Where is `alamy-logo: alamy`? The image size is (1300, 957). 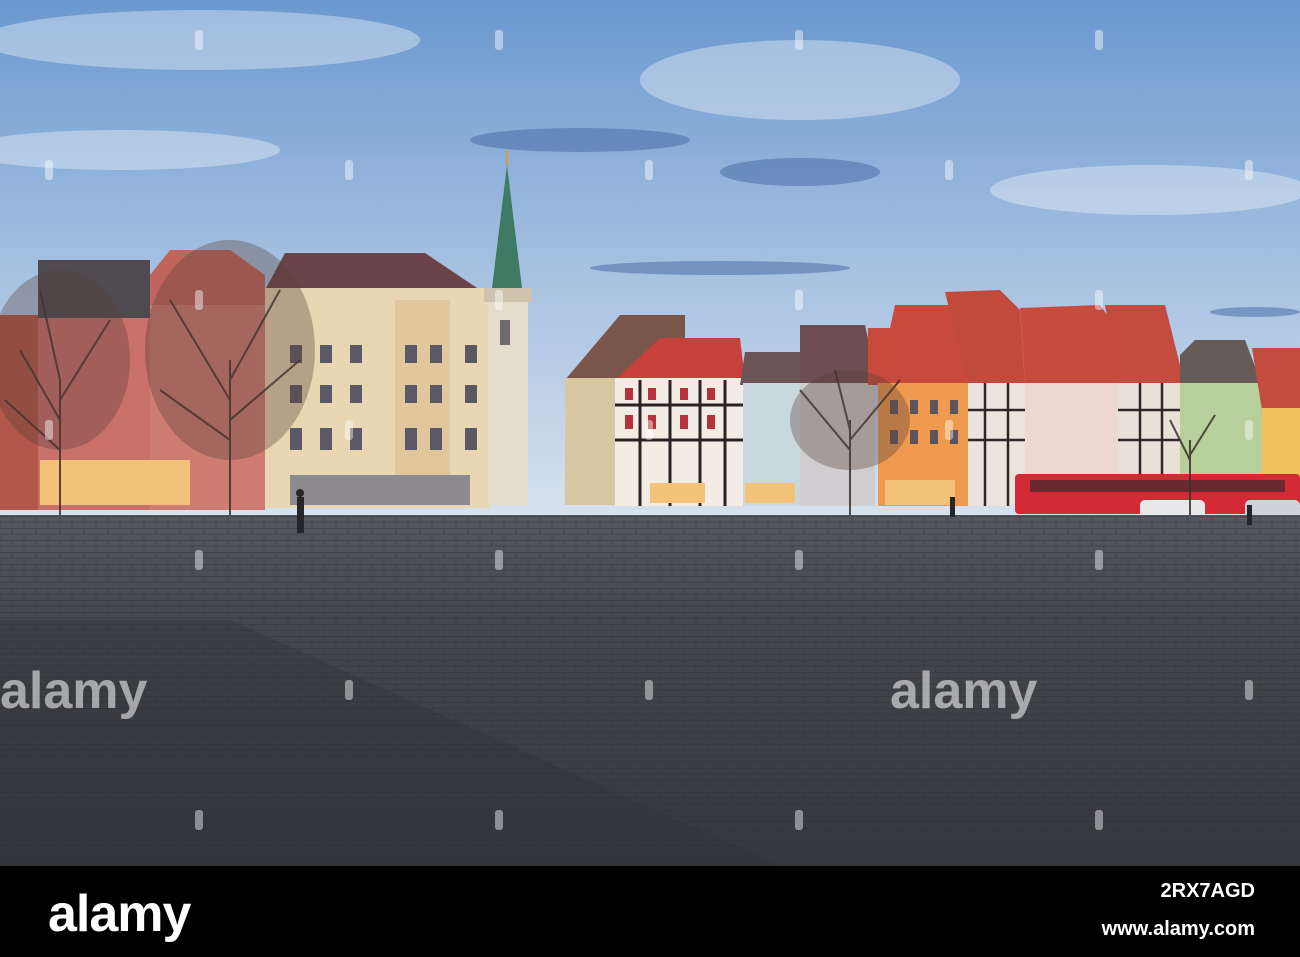 alamy-logo: alamy is located at coordinates (119, 914).